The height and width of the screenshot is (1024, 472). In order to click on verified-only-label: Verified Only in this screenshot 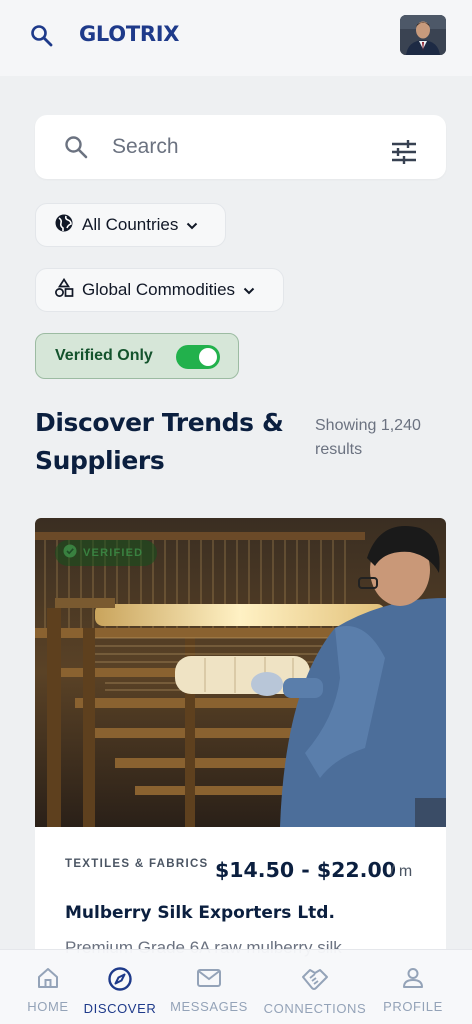, I will do `click(104, 355)`.